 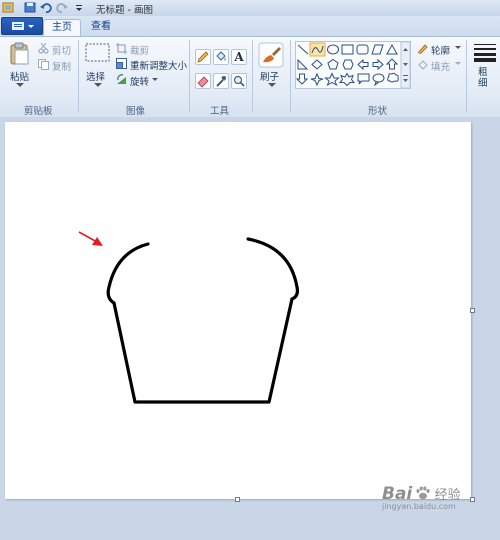 What do you see at coordinates (38, 111) in the screenshot?
I see `clipboard-group-label: 剪贴板` at bounding box center [38, 111].